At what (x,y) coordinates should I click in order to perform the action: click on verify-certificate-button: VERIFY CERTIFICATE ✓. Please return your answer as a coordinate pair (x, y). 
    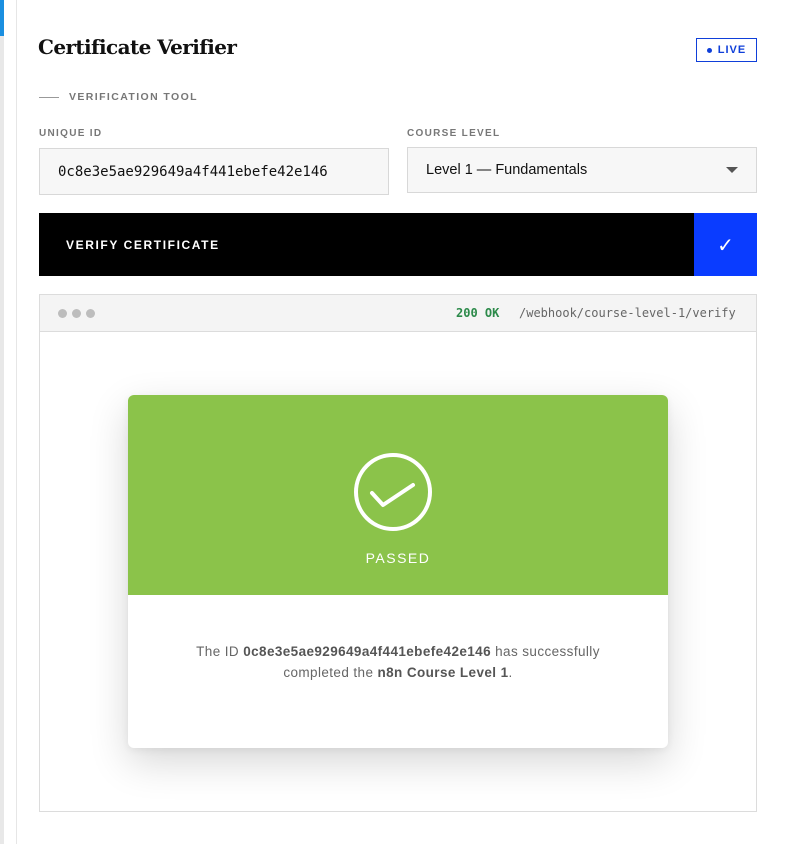
    Looking at the image, I should click on (398, 244).